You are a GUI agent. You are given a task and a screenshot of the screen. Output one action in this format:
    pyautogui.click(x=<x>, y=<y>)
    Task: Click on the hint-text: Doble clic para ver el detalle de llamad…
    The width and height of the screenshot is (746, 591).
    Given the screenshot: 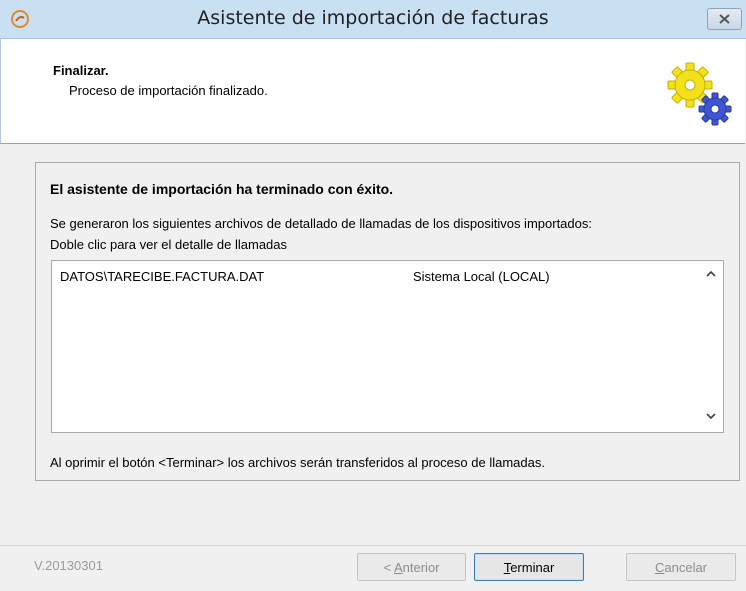 What is the action you would take?
    pyautogui.click(x=169, y=244)
    